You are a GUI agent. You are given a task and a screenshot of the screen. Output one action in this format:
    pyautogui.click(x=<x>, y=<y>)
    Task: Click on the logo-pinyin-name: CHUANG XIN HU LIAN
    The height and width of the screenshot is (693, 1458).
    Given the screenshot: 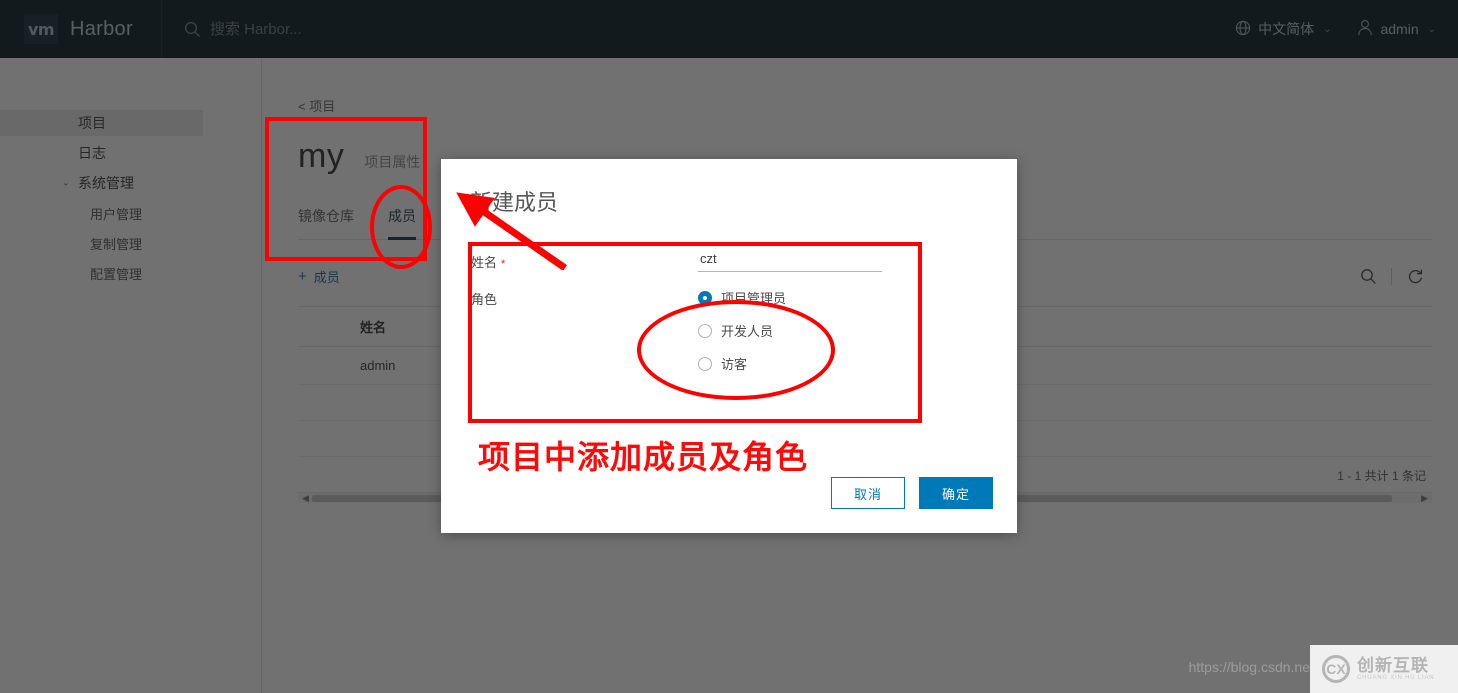 What is the action you would take?
    pyautogui.click(x=1396, y=678)
    